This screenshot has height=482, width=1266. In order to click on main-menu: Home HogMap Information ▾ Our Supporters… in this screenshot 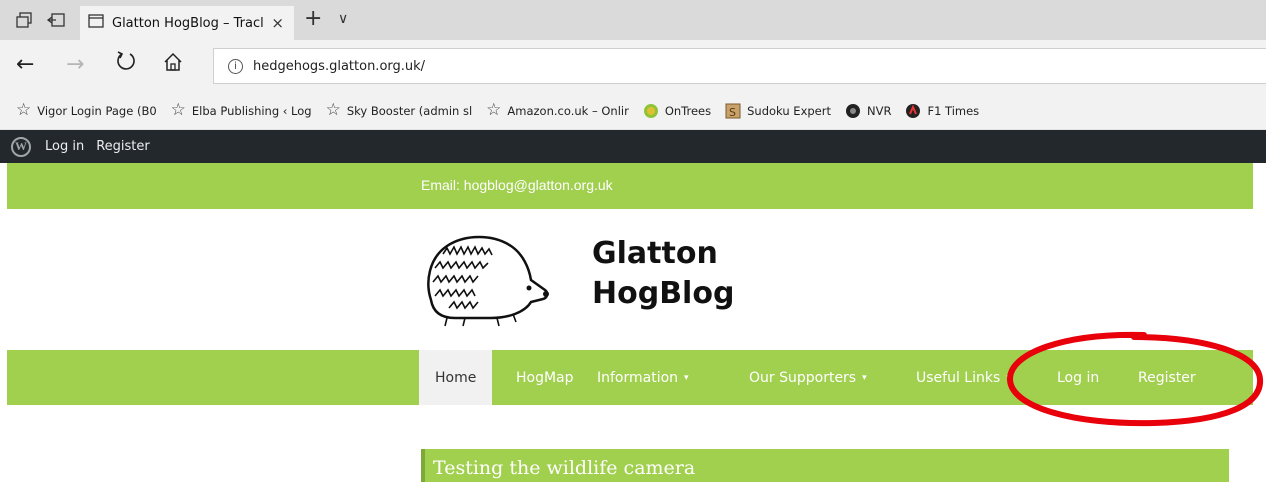, I will do `click(630, 377)`.